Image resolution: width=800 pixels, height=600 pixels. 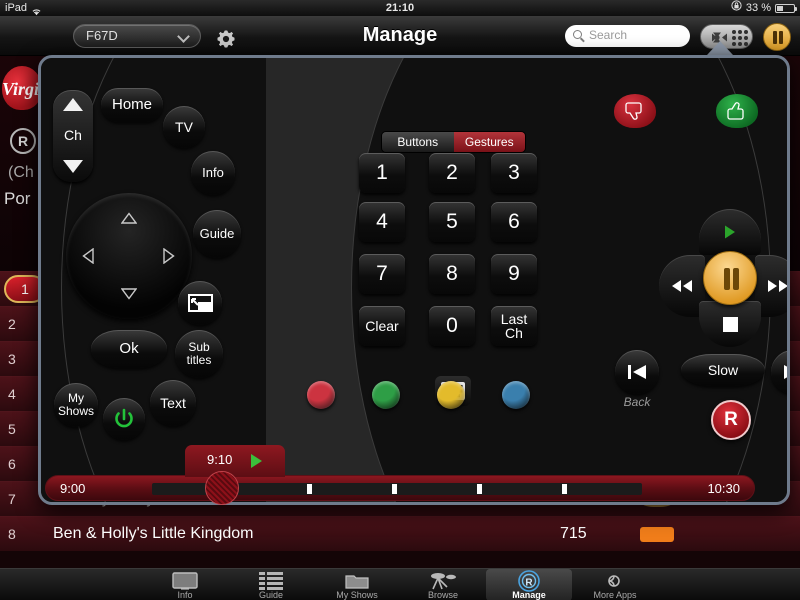 I want to click on arrow-right-icon, so click(x=169, y=258).